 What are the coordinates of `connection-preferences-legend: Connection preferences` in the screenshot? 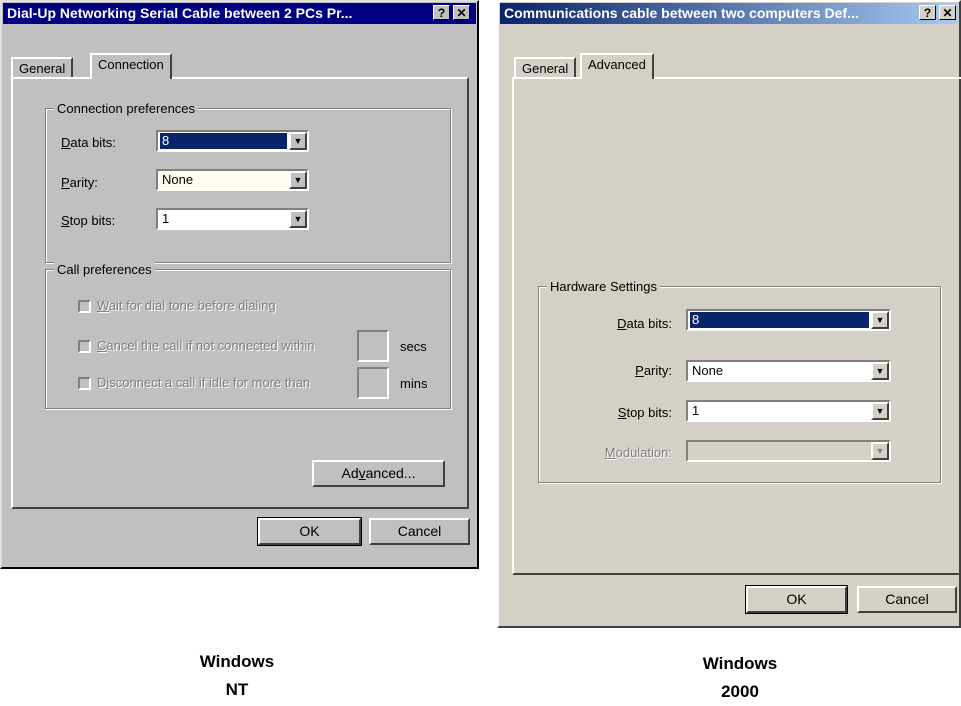 It's located at (126, 108).